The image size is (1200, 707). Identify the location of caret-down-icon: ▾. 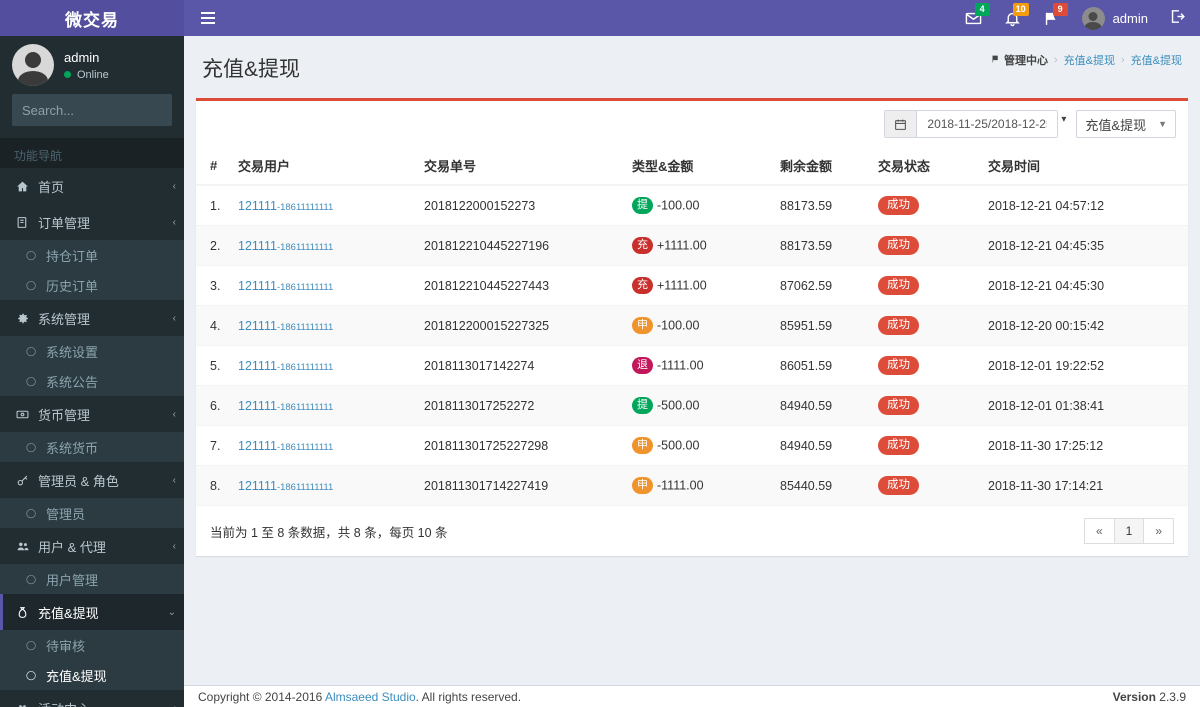
(1064, 119).